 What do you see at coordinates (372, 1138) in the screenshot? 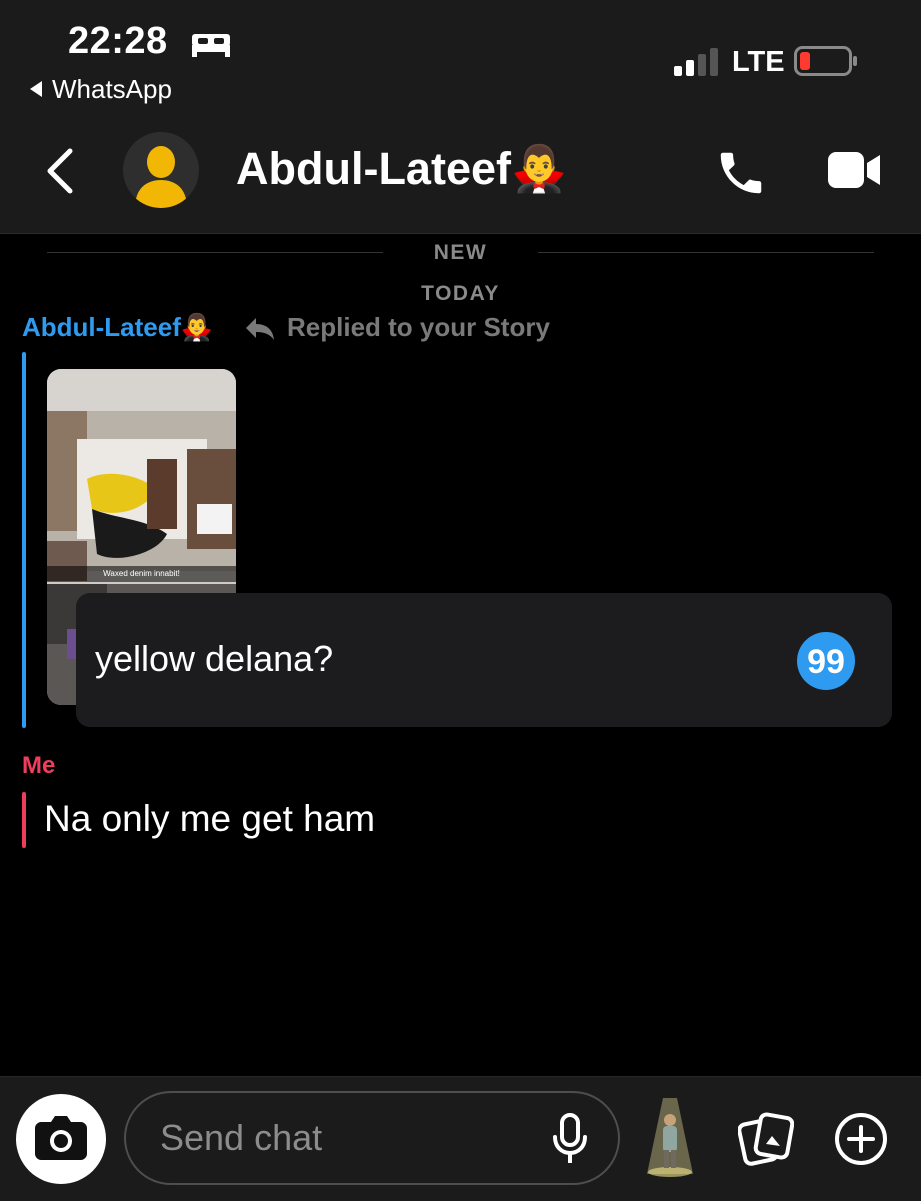
I see `send-chat-input` at bounding box center [372, 1138].